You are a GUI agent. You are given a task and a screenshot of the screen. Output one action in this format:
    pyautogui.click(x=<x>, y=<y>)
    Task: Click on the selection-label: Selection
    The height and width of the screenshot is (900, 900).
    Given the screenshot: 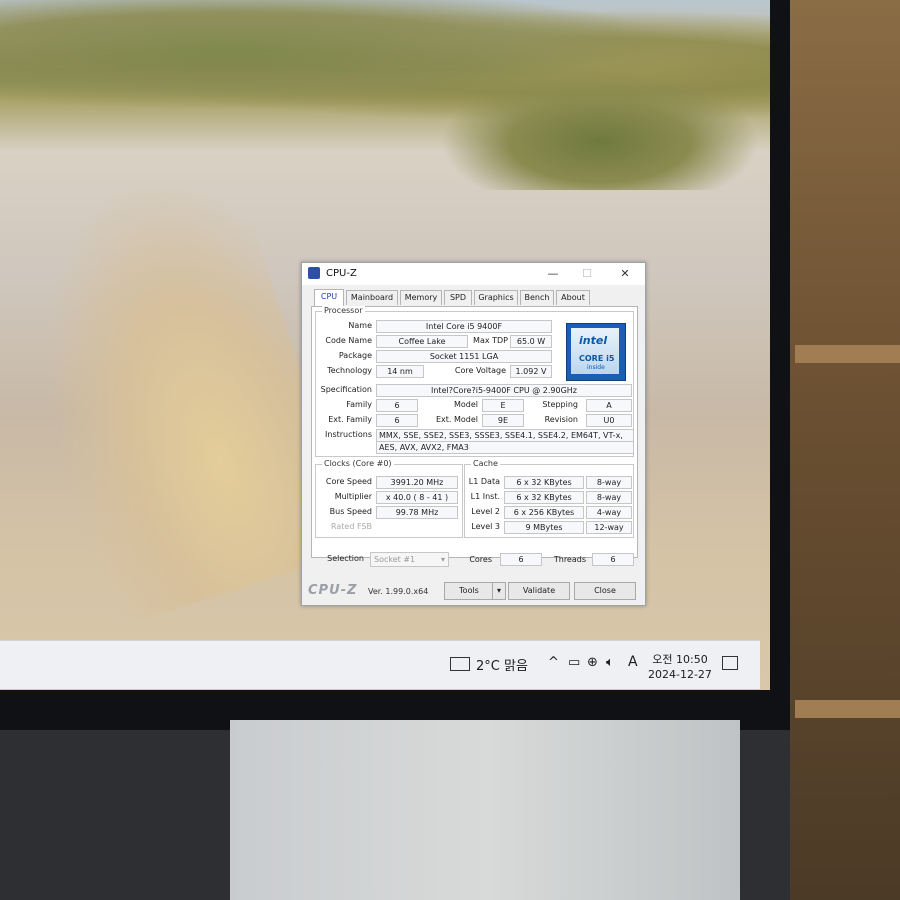 What is the action you would take?
    pyautogui.click(x=345, y=558)
    